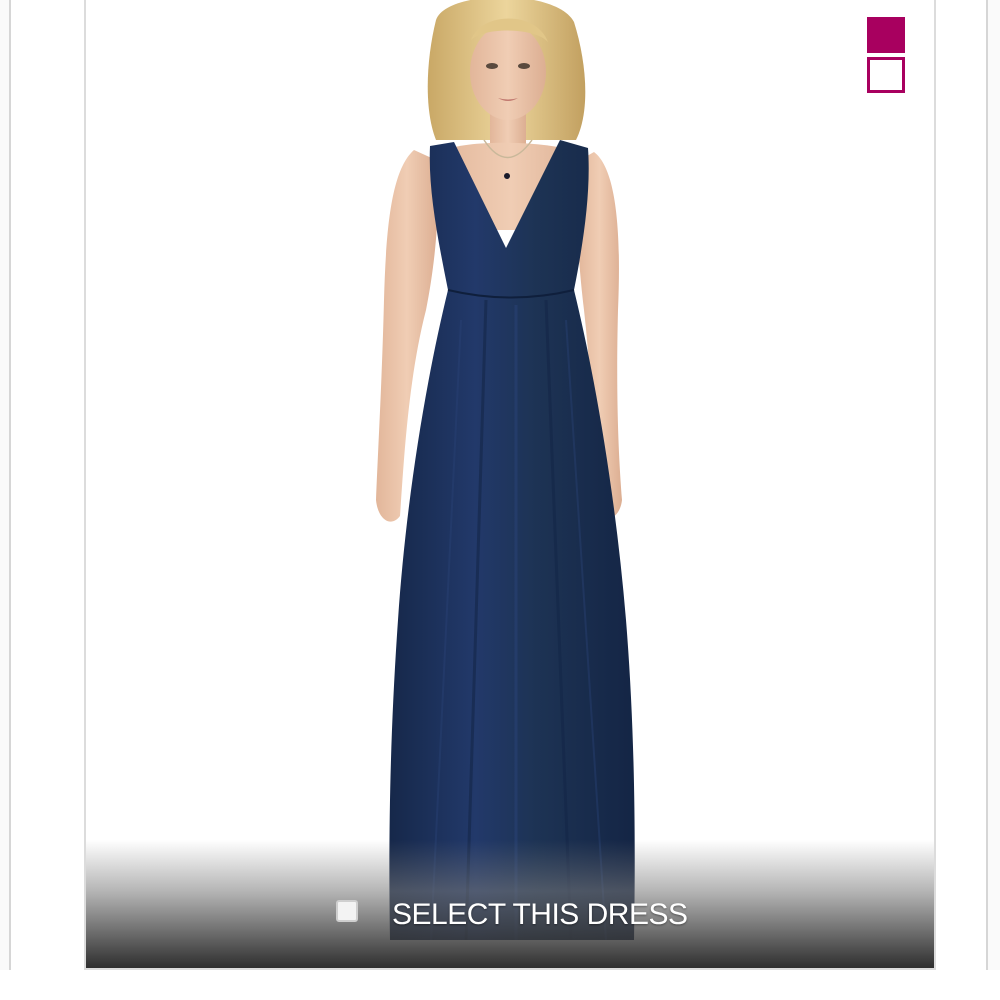 The width and height of the screenshot is (1000, 1000). I want to click on swatch-outline, so click(886, 75).